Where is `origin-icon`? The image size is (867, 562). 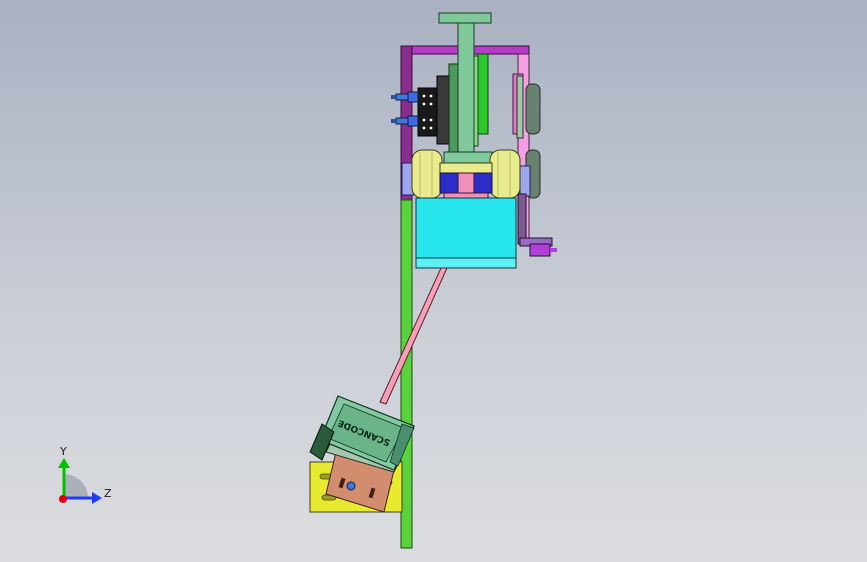 origin-icon is located at coordinates (63, 499).